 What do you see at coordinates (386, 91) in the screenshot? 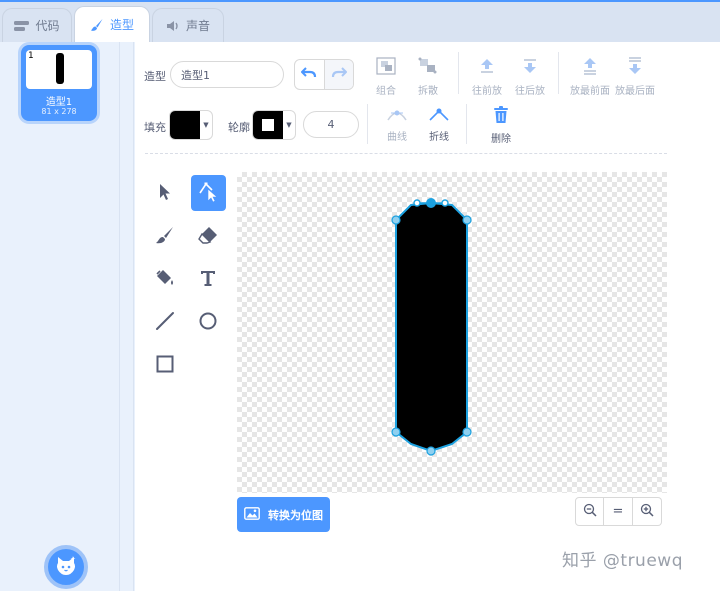
I see `group-label: 组合` at bounding box center [386, 91].